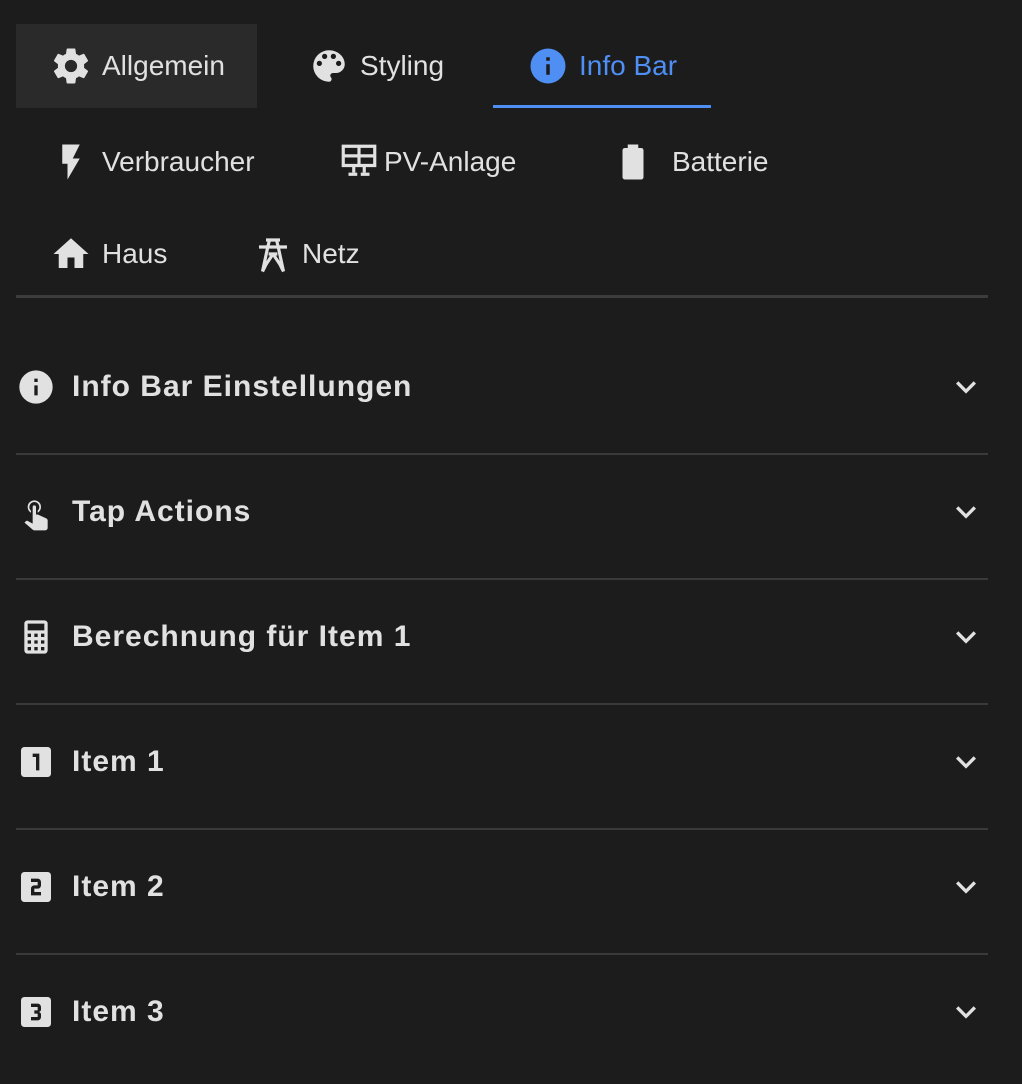 The image size is (1022, 1084). Describe the element at coordinates (720, 161) in the screenshot. I see `tab-label: Batterie` at that location.